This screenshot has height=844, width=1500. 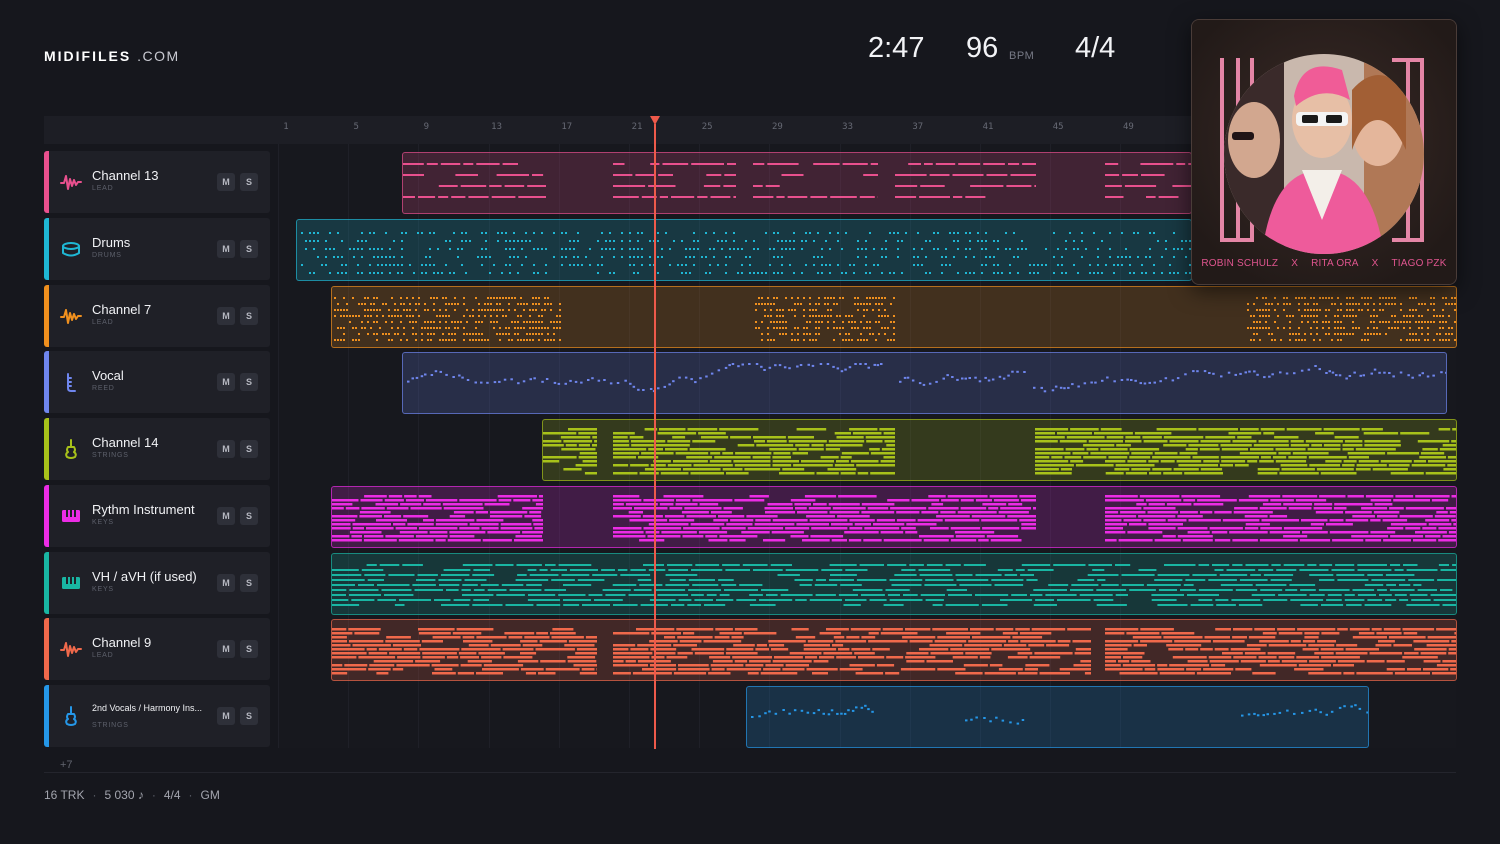 What do you see at coordinates (172, 795) in the screenshot?
I see `footer-time-signature: 4/4` at bounding box center [172, 795].